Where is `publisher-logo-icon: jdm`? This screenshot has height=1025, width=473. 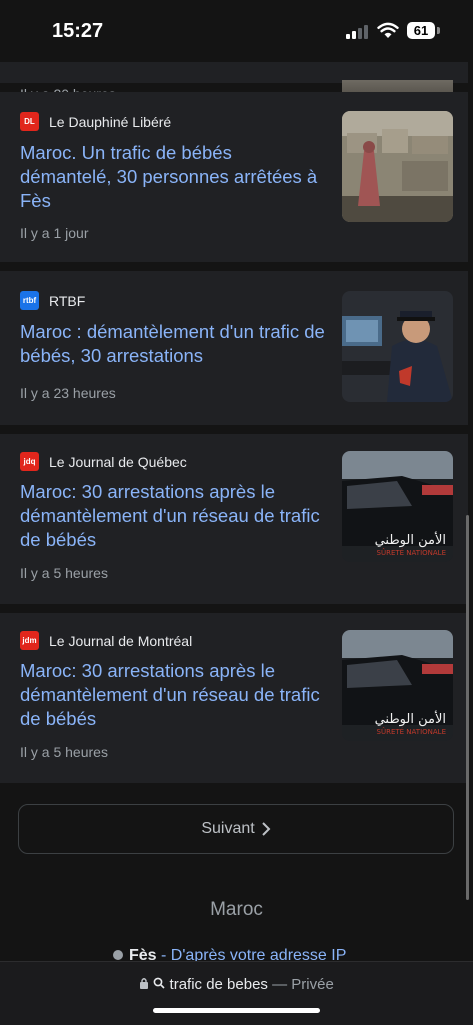 publisher-logo-icon: jdm is located at coordinates (29, 640).